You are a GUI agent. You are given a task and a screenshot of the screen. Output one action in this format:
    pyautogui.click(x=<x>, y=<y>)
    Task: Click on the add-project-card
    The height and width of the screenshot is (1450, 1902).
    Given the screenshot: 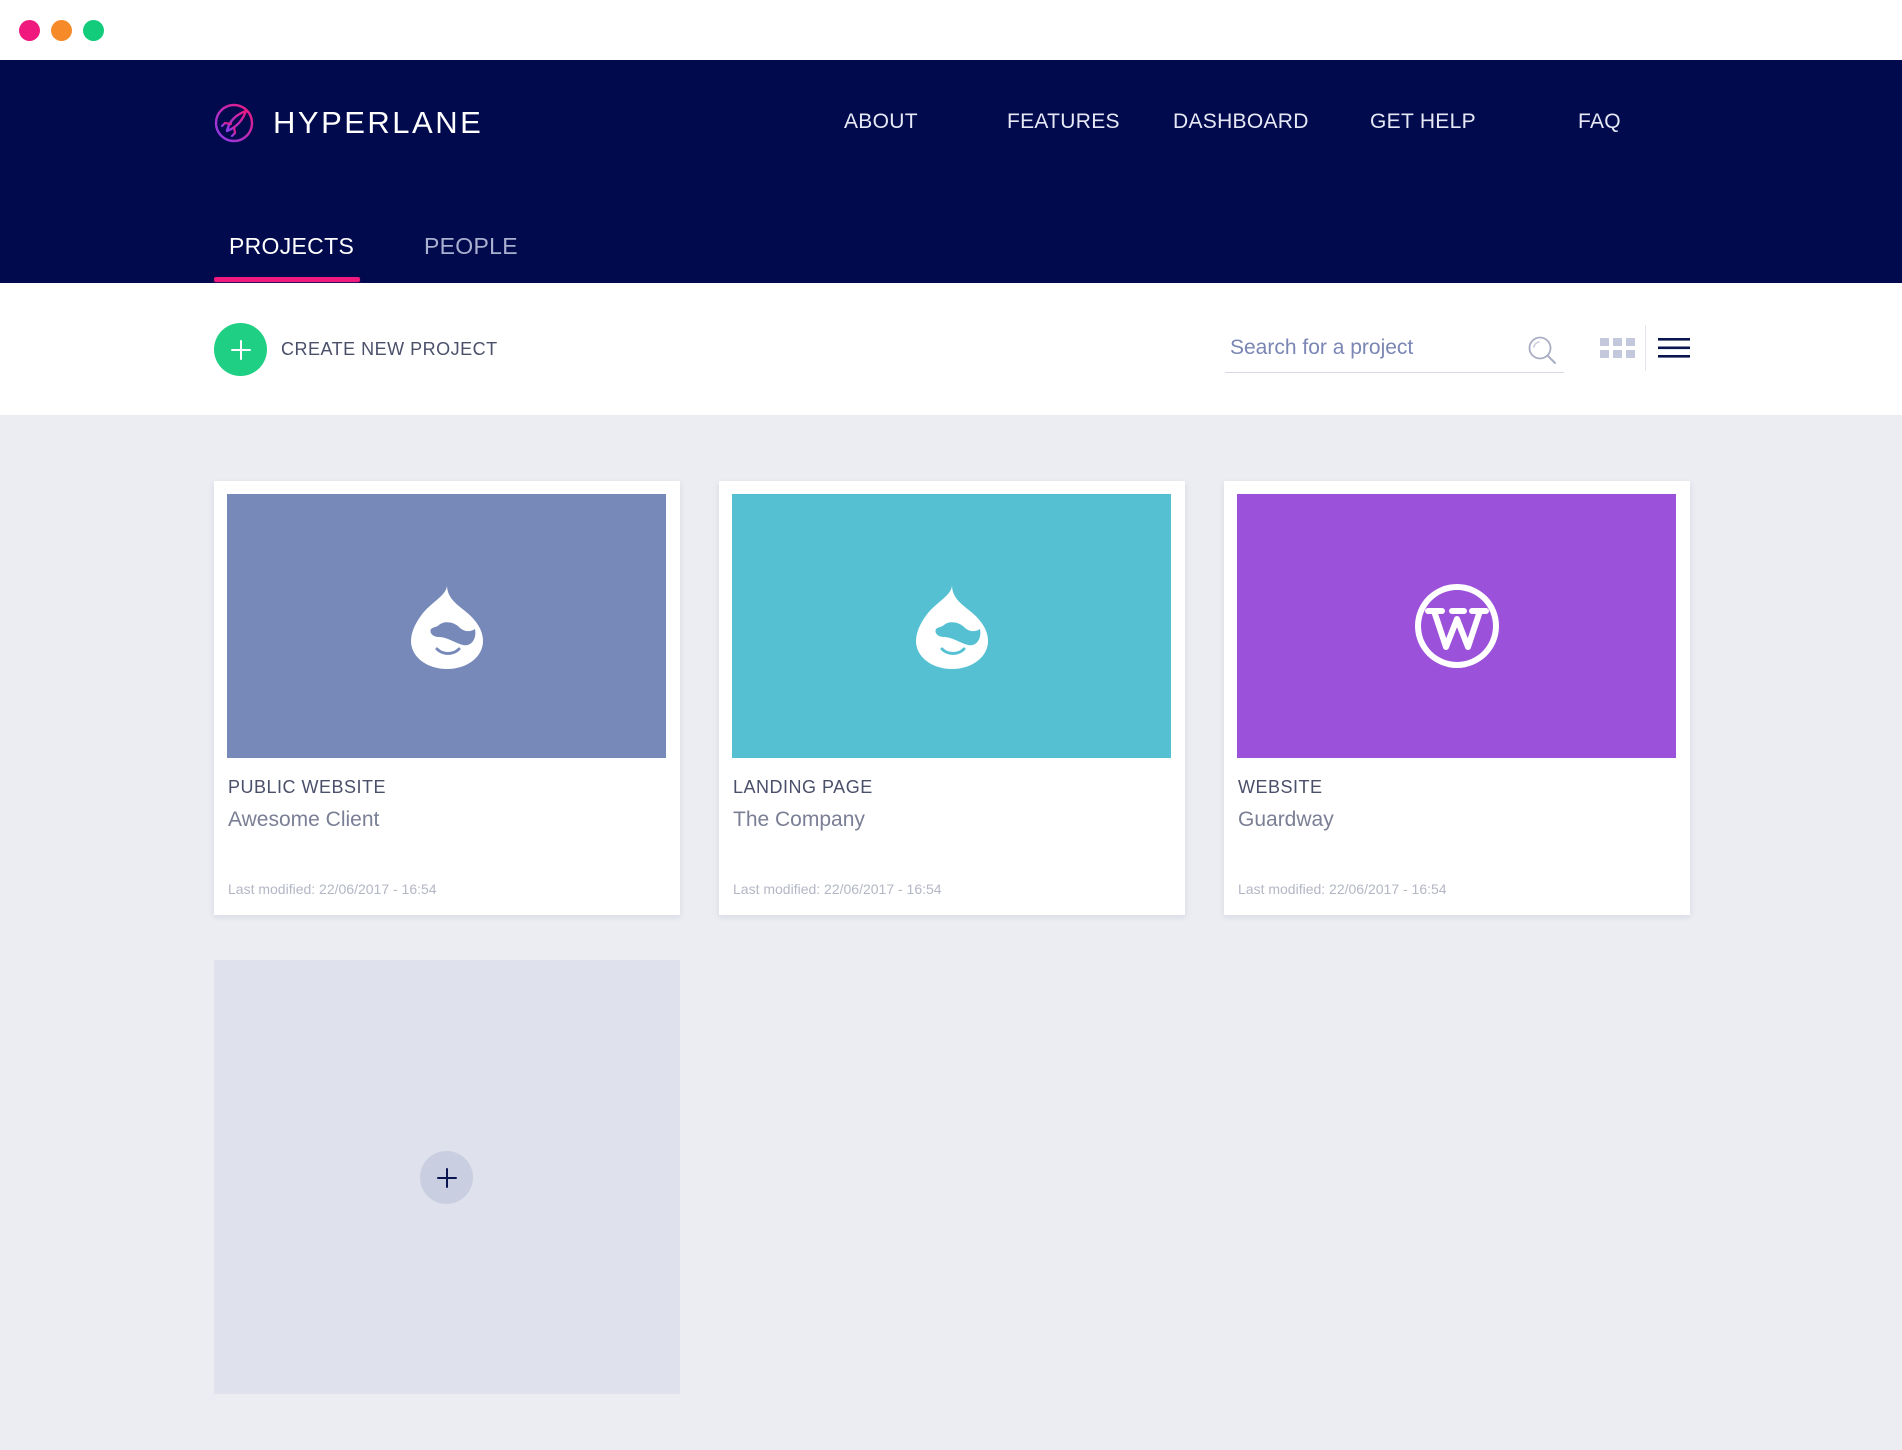 What is the action you would take?
    pyautogui.click(x=447, y=1177)
    